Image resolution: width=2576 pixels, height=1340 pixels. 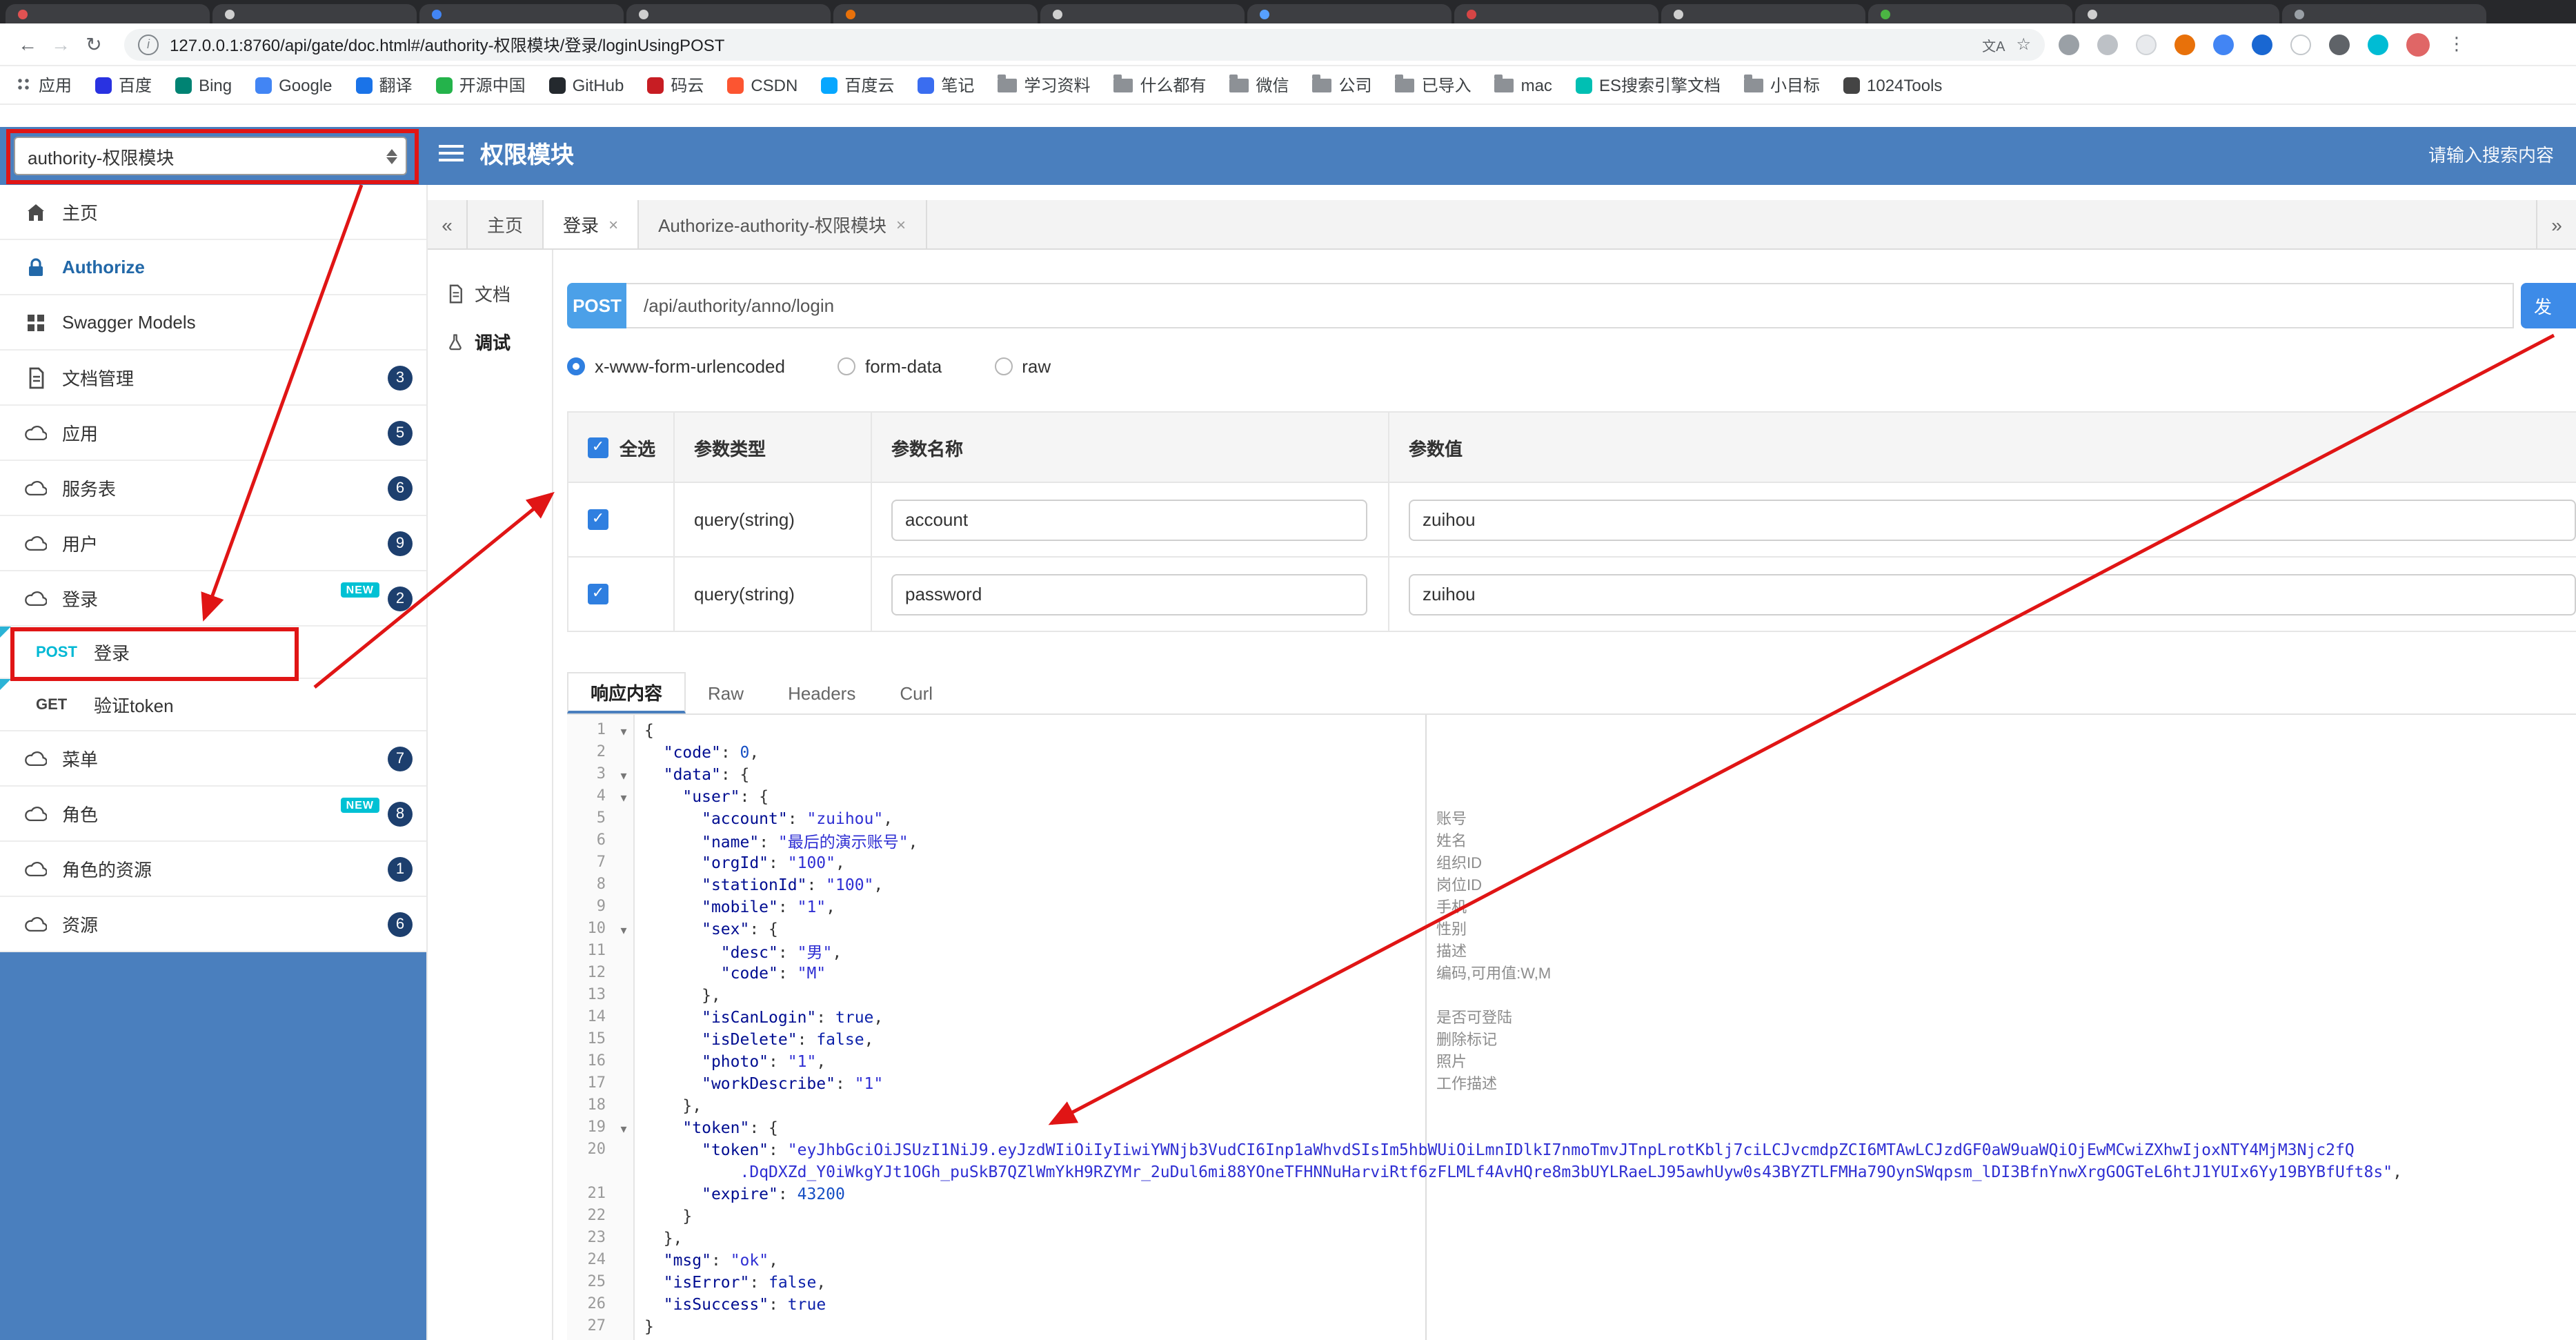 What do you see at coordinates (294, 85) in the screenshot?
I see `bookmark-item: Google` at bounding box center [294, 85].